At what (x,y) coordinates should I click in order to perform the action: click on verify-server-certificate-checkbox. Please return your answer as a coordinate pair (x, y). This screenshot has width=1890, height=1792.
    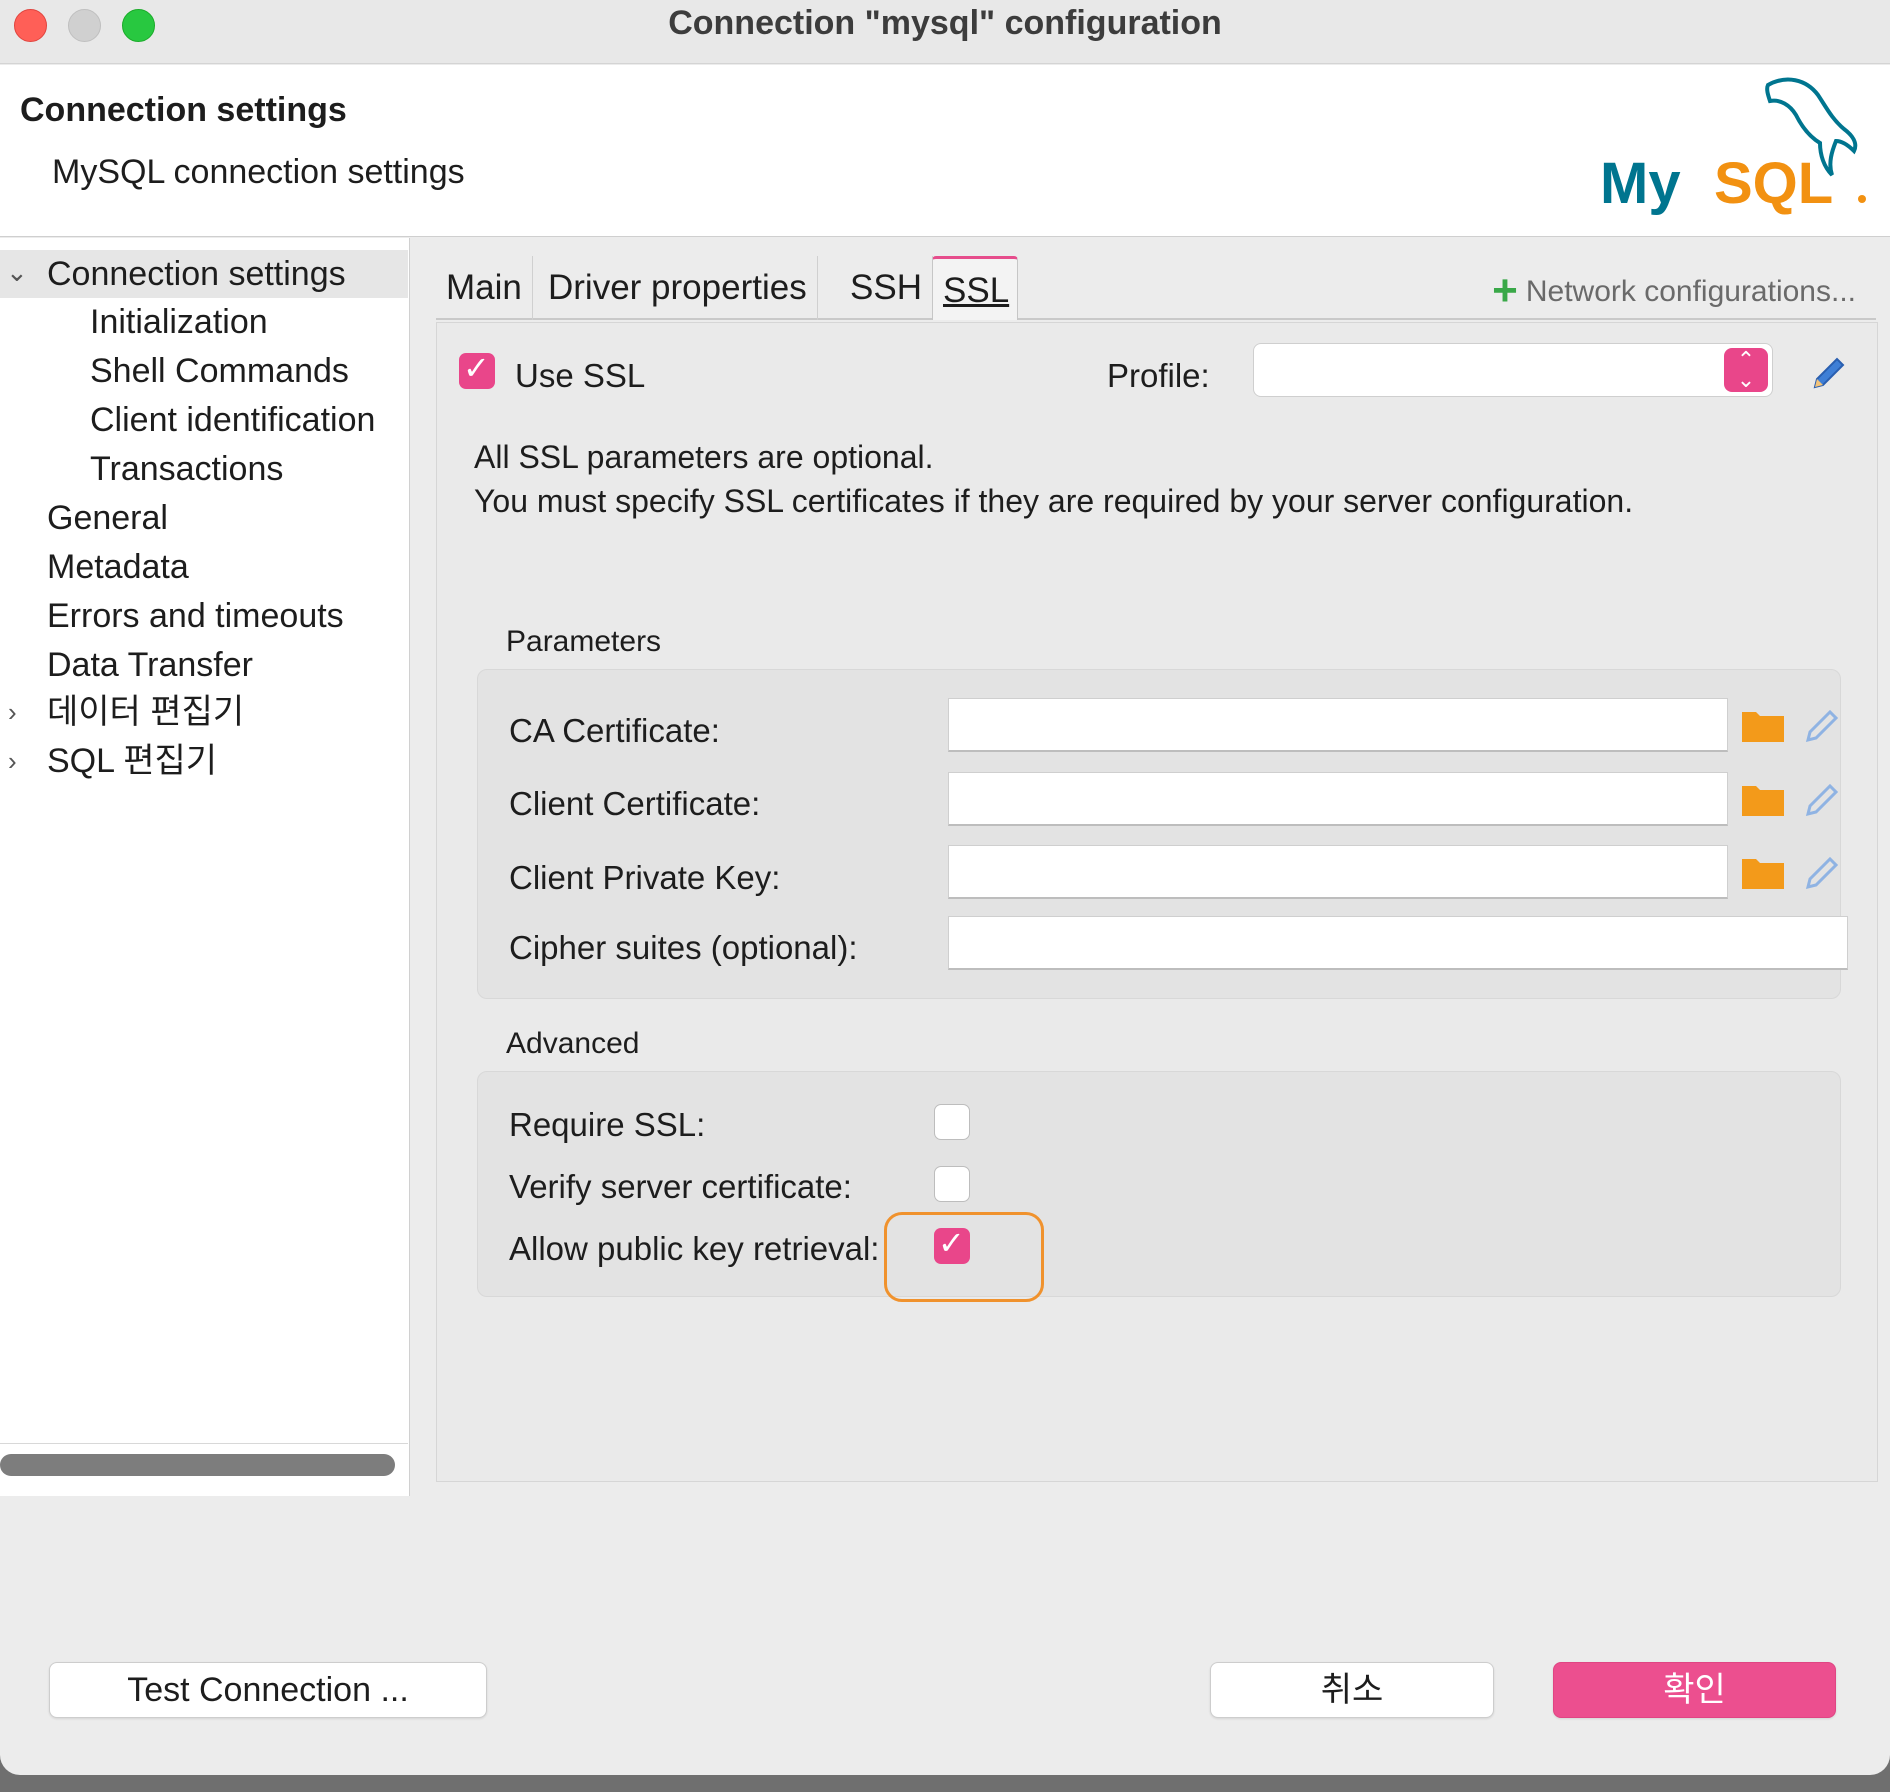
    Looking at the image, I should click on (952, 1184).